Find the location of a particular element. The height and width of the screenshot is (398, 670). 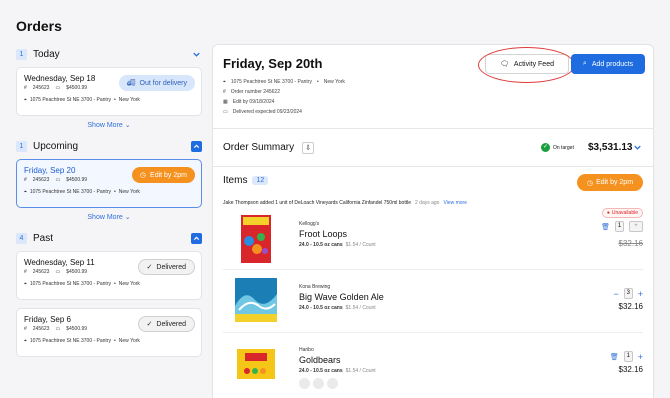

product-brand: Haribo is located at coordinates (306, 350).